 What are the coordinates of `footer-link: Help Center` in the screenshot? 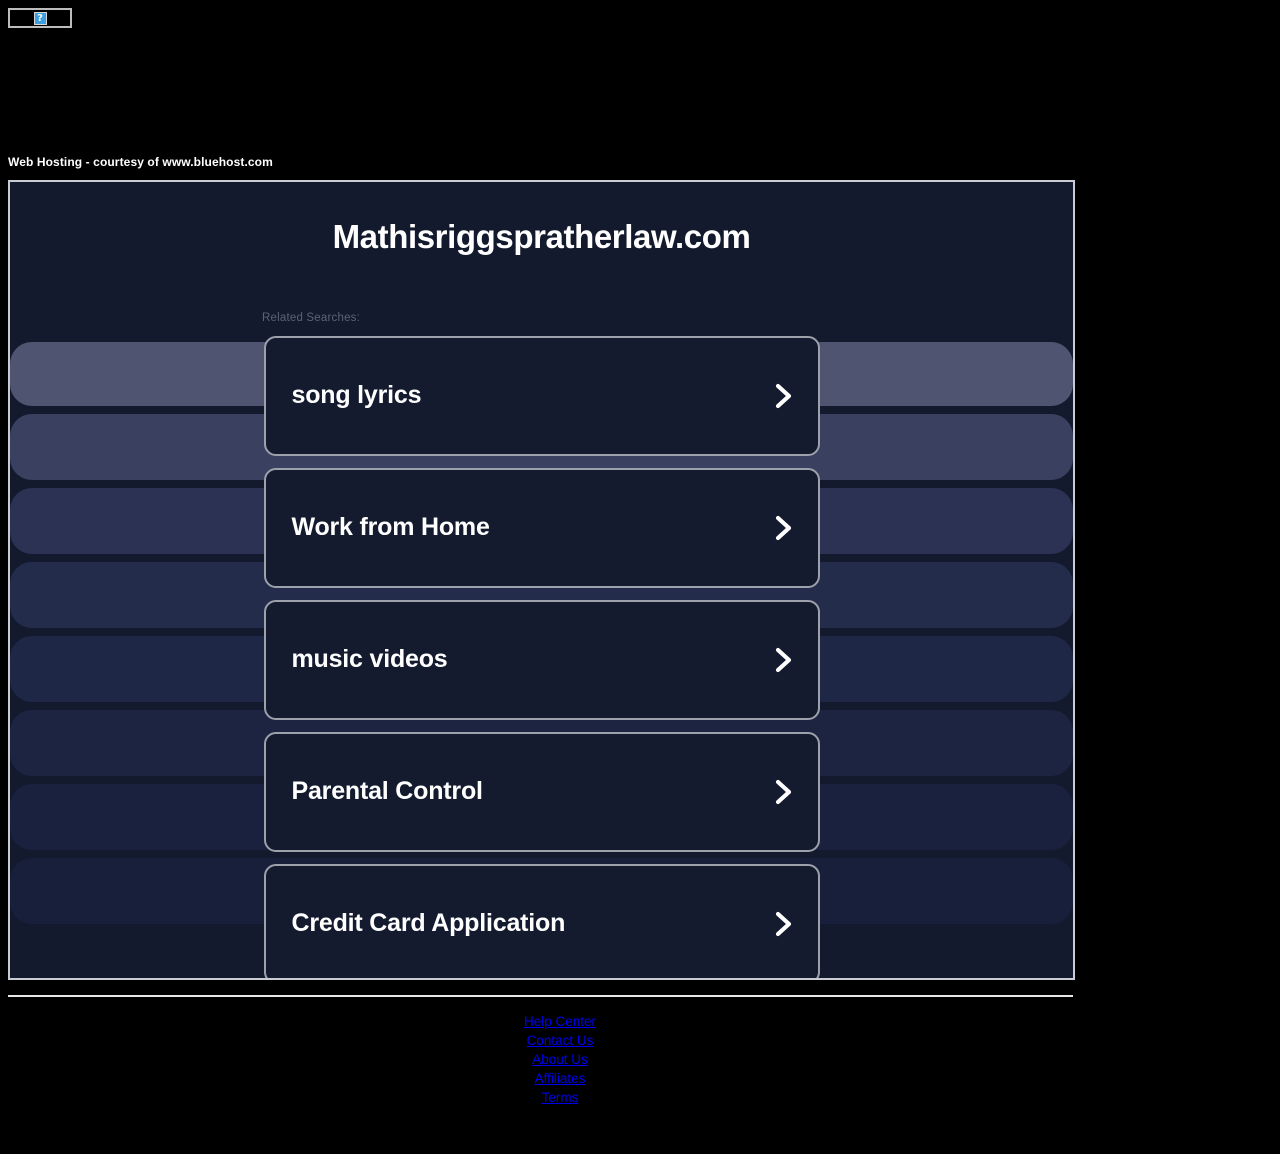 It's located at (560, 1021).